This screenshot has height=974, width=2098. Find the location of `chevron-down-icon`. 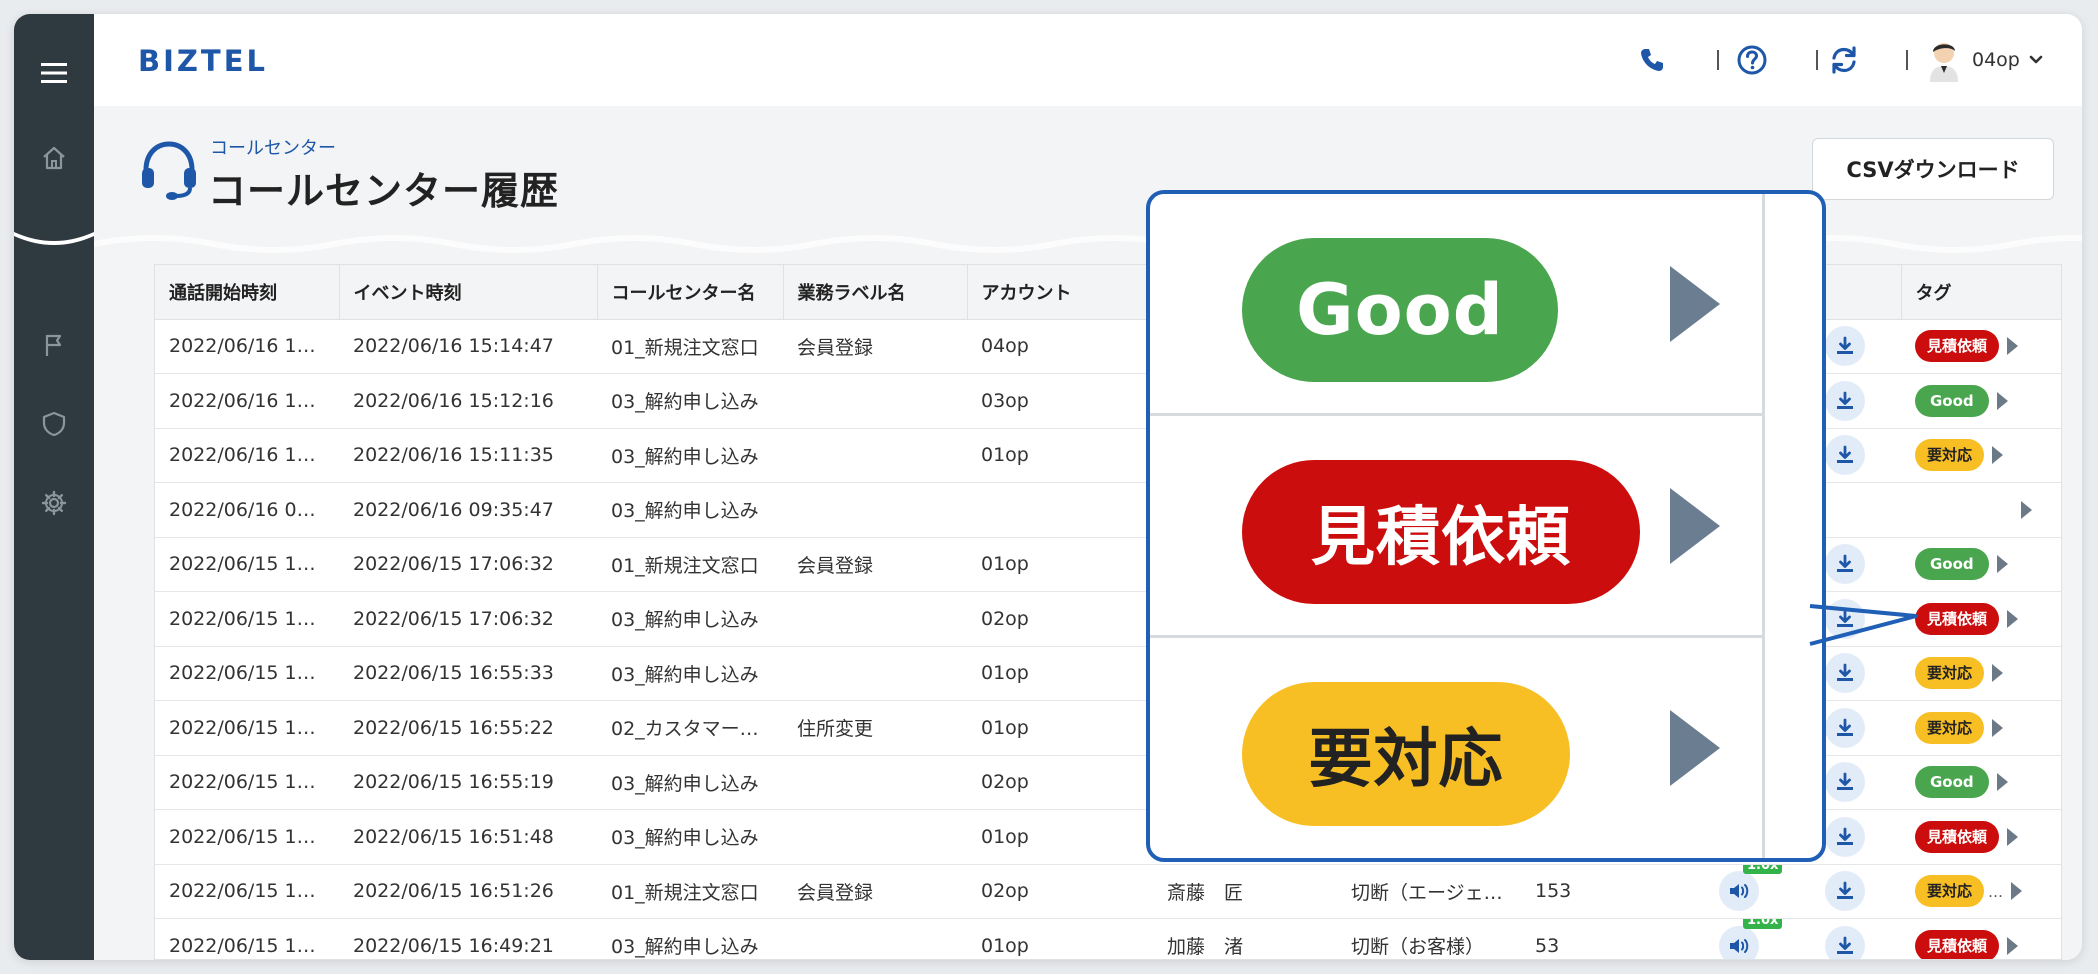

chevron-down-icon is located at coordinates (2036, 59).